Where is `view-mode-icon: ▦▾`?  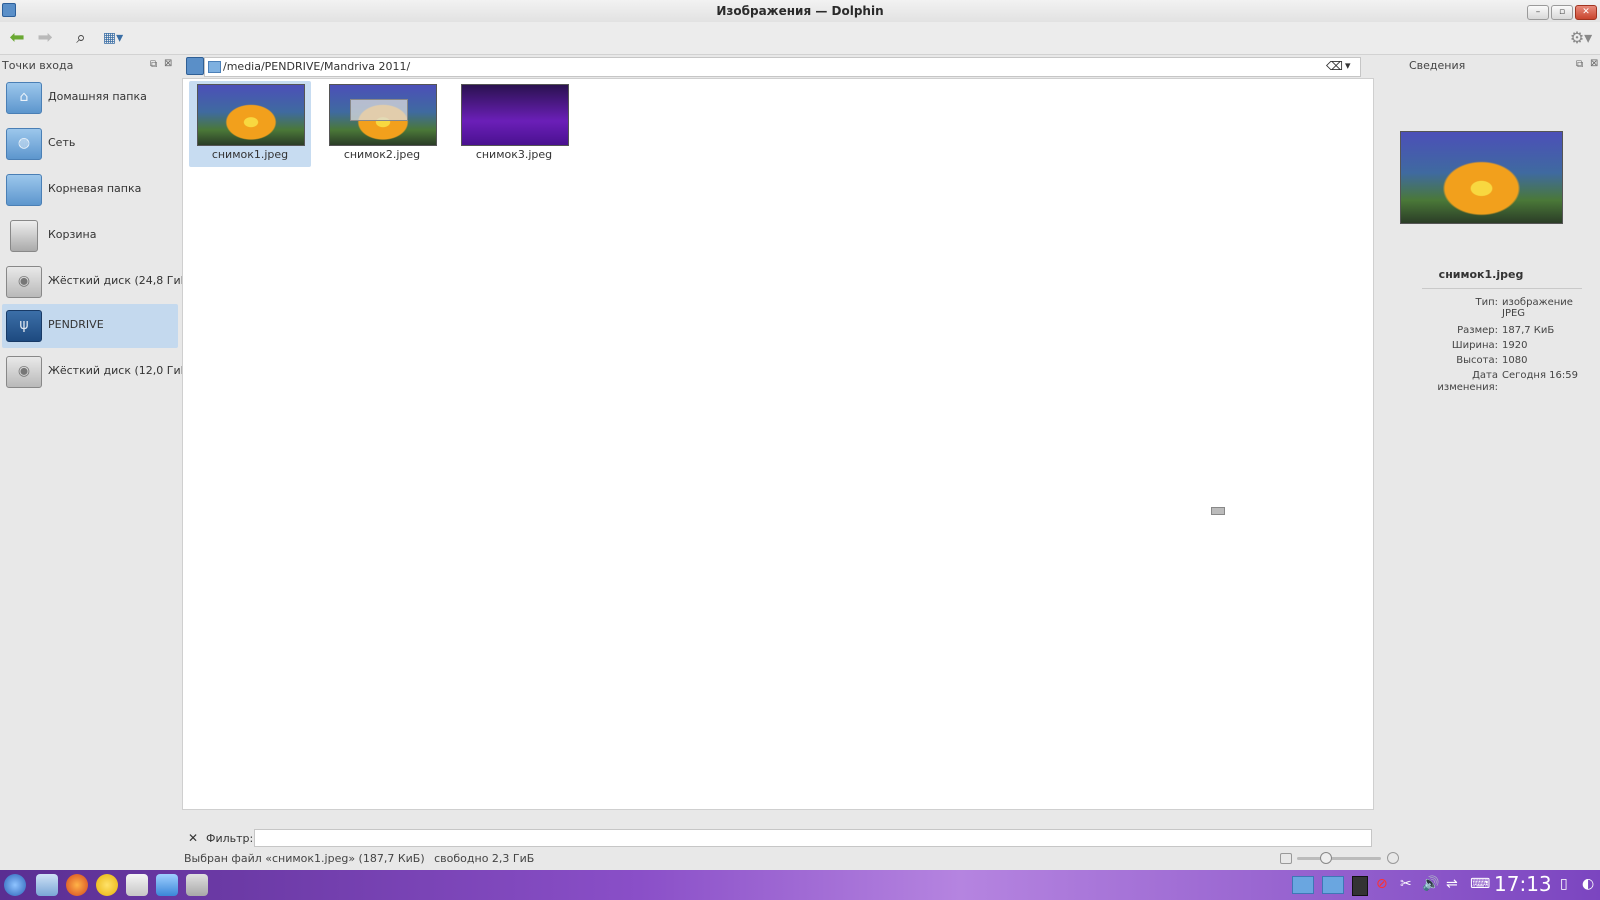
view-mode-icon: ▦▾ is located at coordinates (113, 38).